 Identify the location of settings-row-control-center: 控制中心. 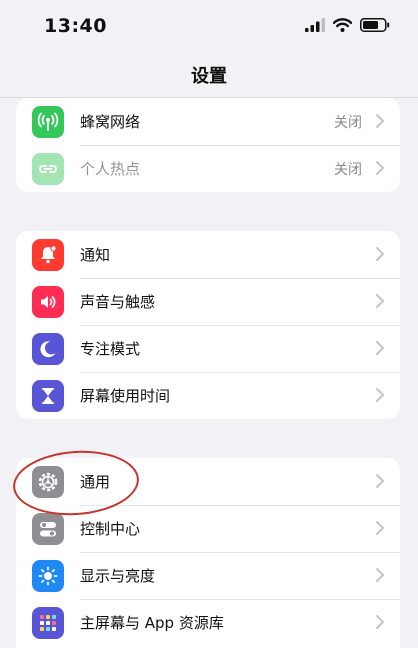
(208, 528).